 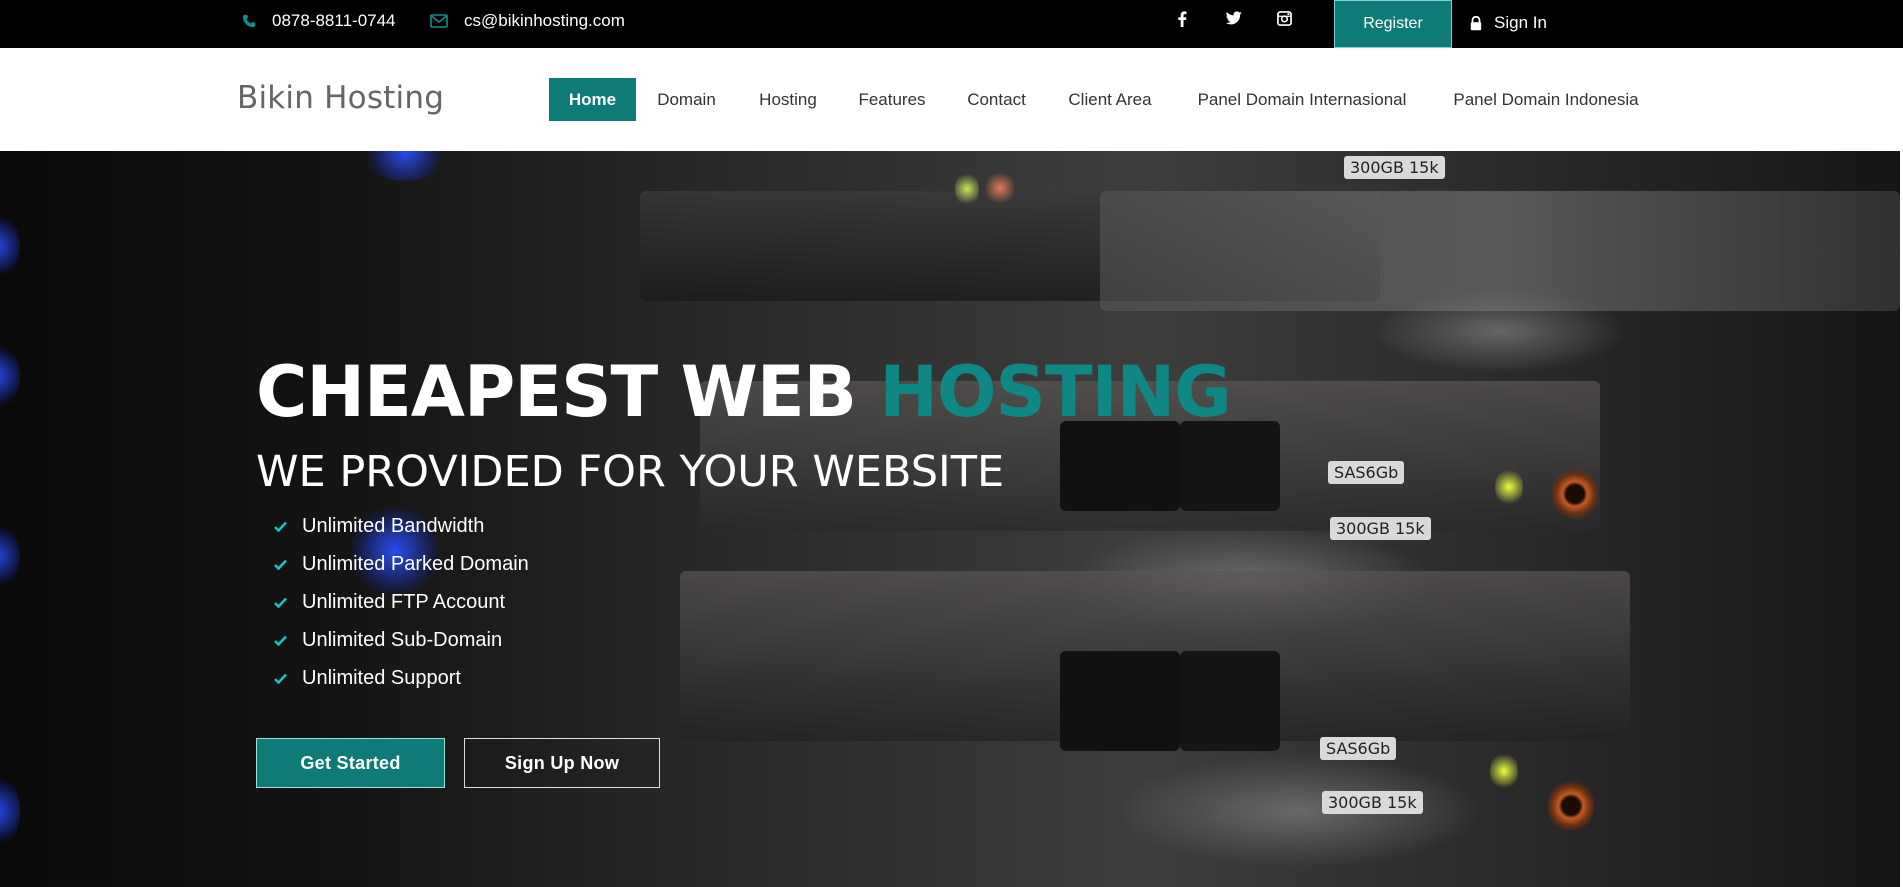 I want to click on nav-item-hosting: Hosting, so click(x=788, y=99).